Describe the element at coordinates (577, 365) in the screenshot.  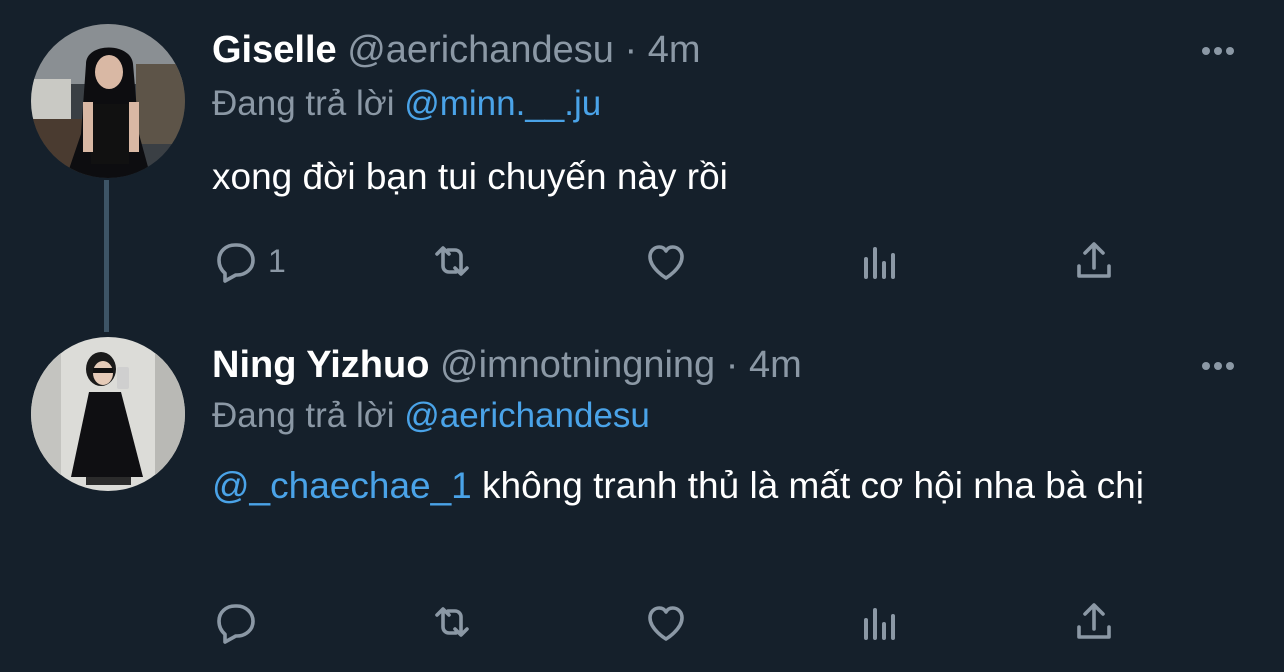
I see `author-handle: @imnotningning` at that location.